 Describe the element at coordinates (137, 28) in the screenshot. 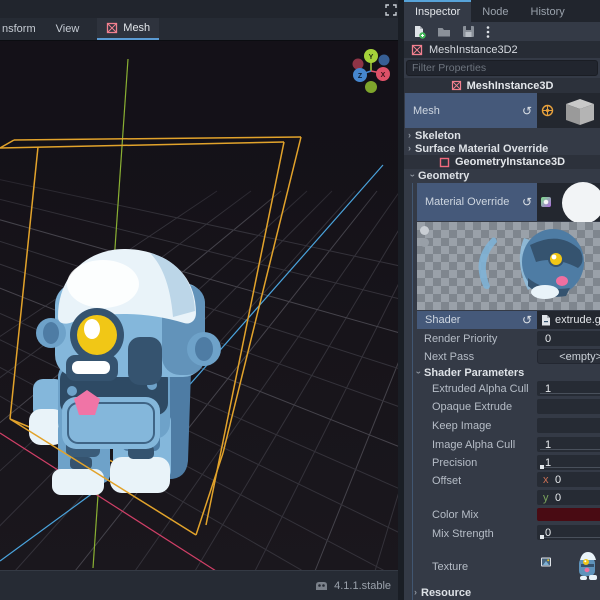

I see `menu-mesh-label: Mesh` at that location.